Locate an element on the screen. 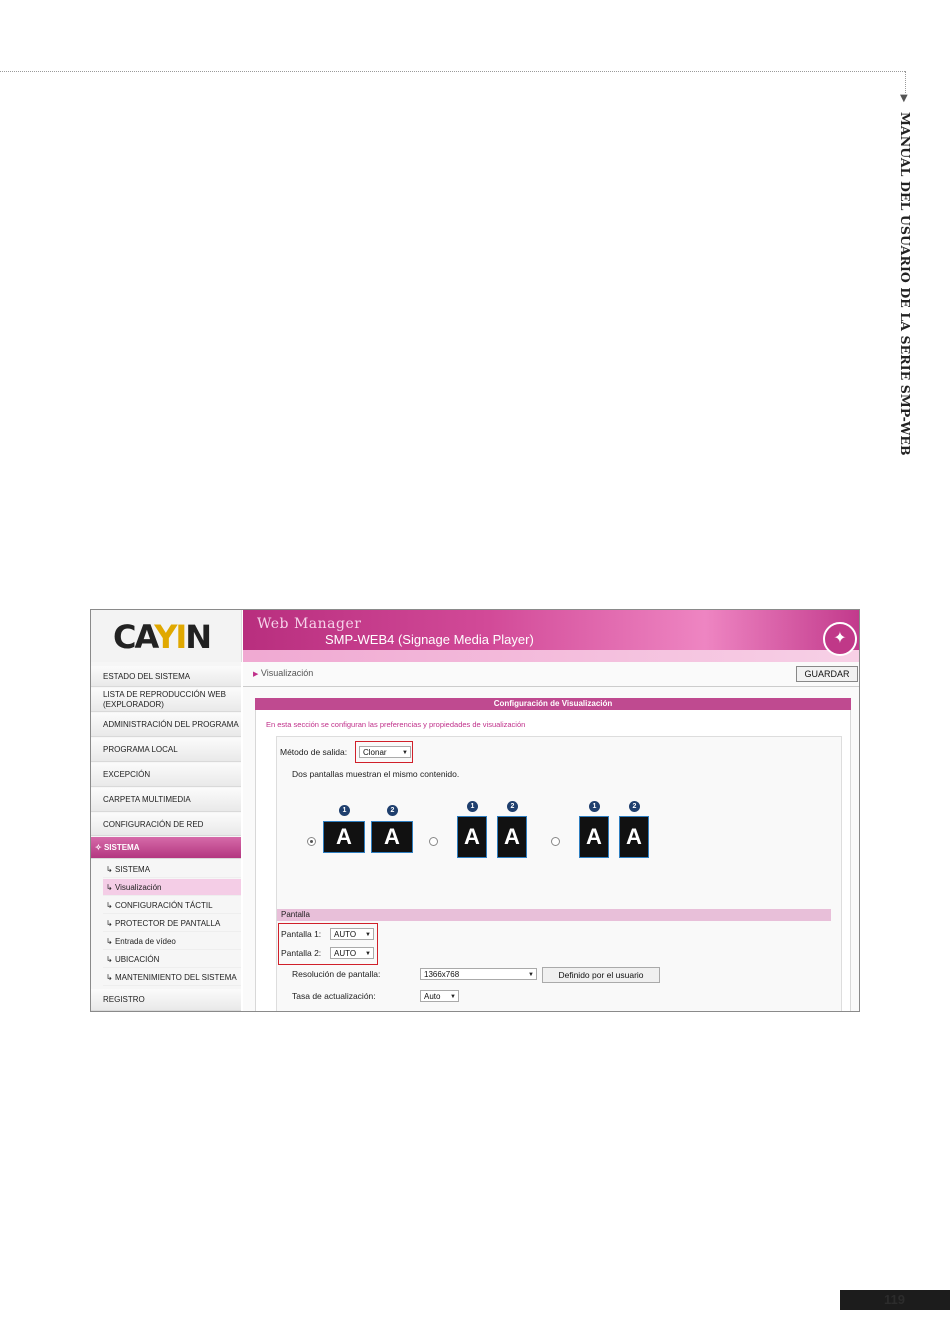 The height and width of the screenshot is (1344, 950). header-stripe is located at coordinates (551, 656).